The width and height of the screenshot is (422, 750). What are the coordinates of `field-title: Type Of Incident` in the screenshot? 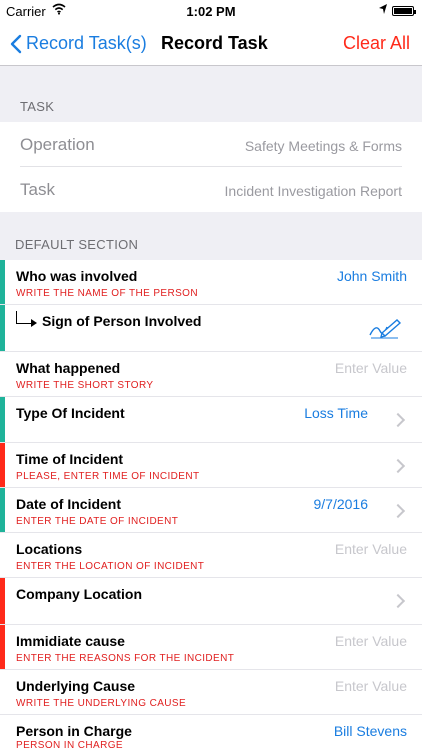 It's located at (70, 413).